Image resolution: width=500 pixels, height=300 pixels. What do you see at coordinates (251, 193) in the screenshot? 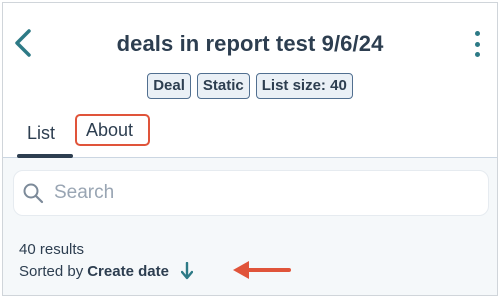
I see `search-input: Search` at bounding box center [251, 193].